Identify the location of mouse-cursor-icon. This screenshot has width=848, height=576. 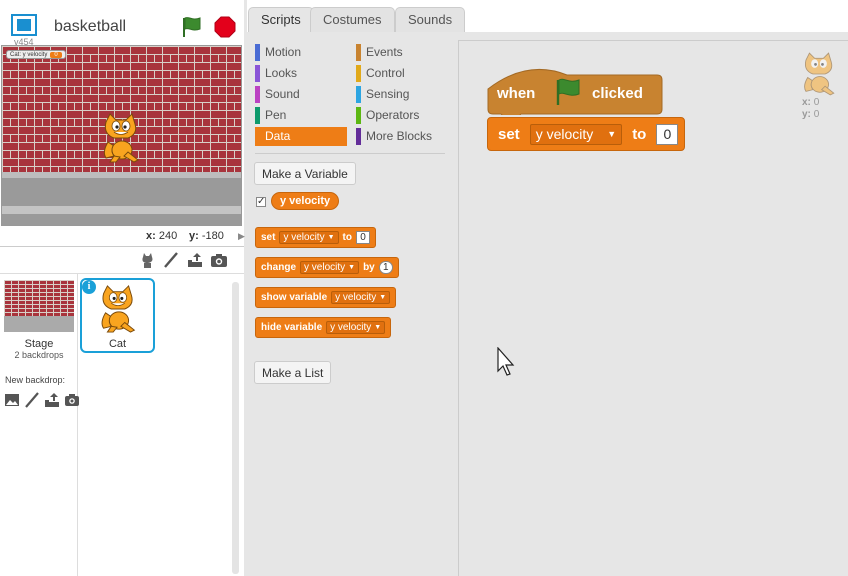
(506, 361).